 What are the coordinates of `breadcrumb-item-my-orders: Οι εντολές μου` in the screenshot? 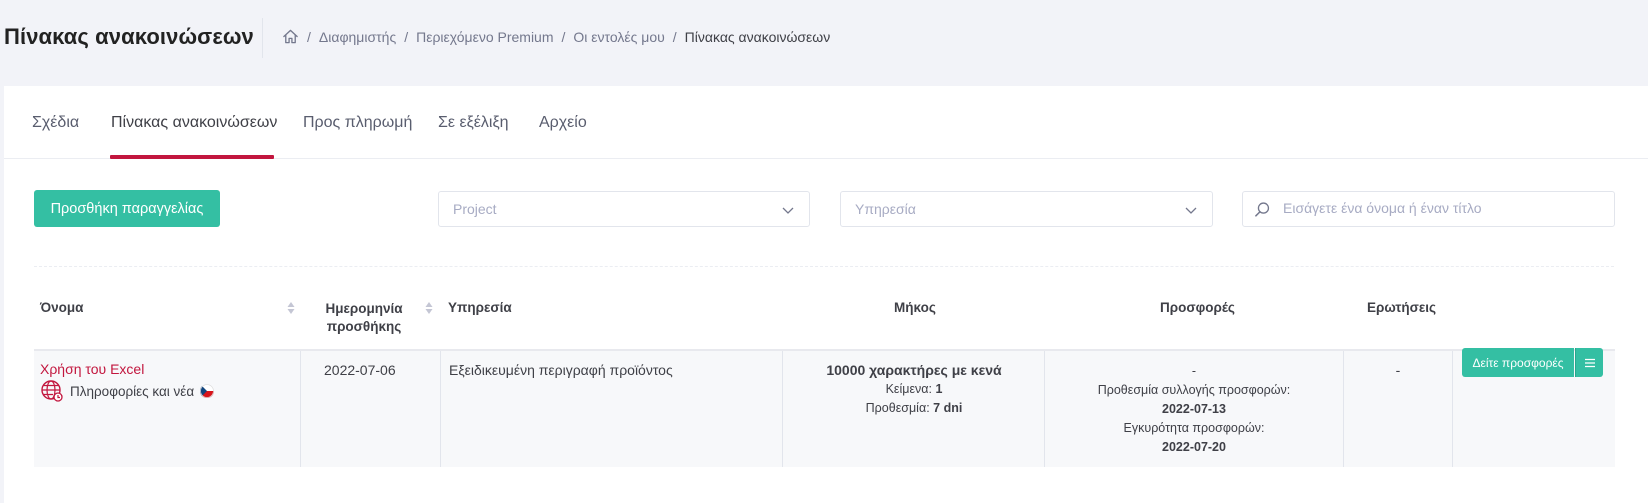 It's located at (618, 37).